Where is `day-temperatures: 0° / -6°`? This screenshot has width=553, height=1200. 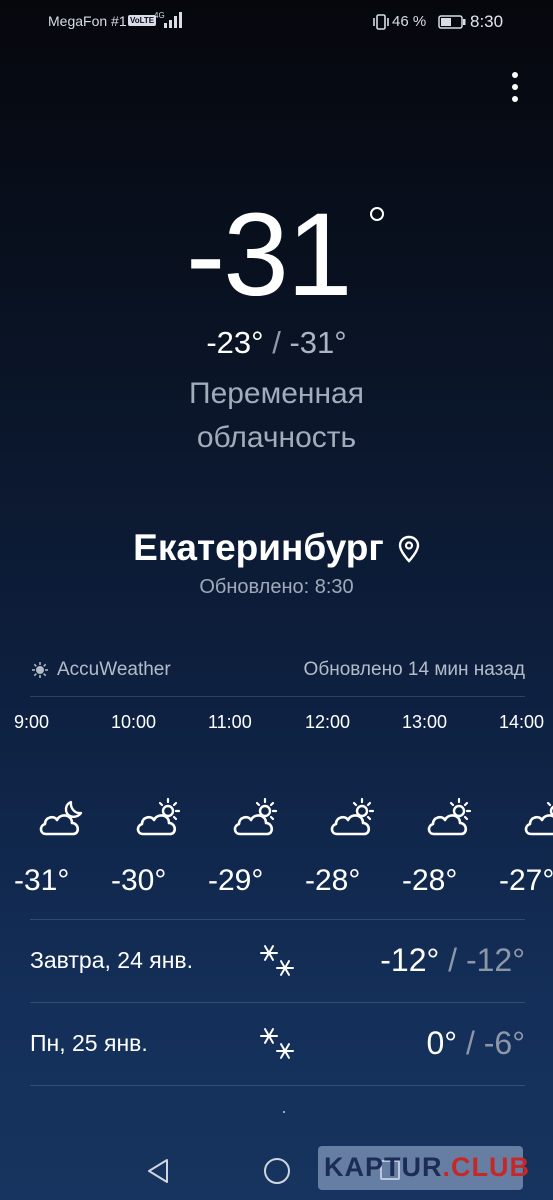 day-temperatures: 0° / -6° is located at coordinates (475, 1043).